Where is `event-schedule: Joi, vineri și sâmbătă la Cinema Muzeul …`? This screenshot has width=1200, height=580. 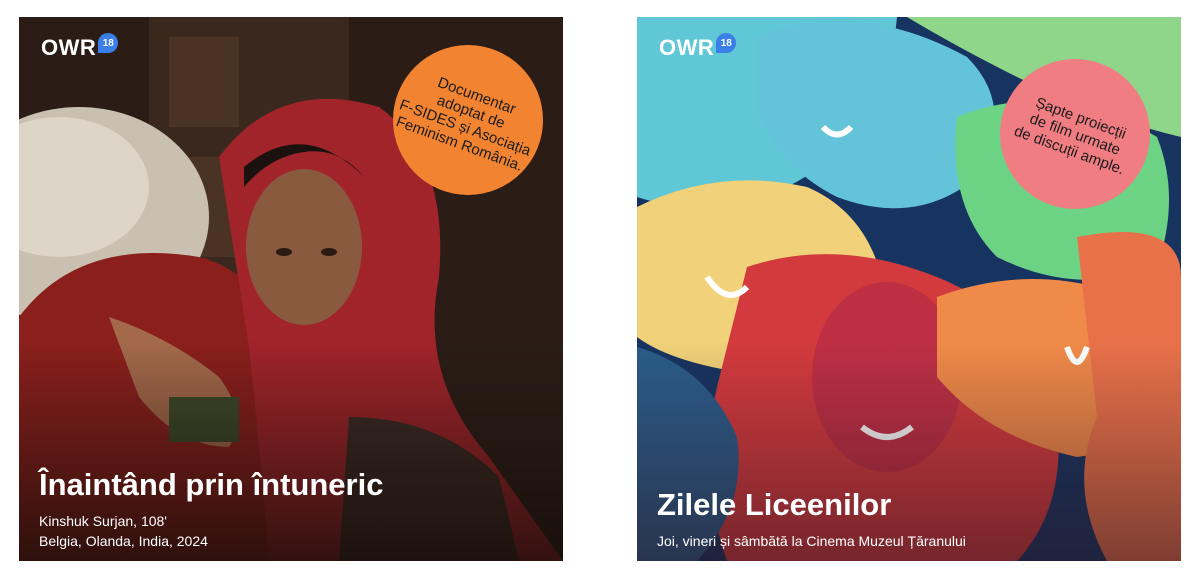 event-schedule: Joi, vineri și sâmbătă la Cinema Muzeul … is located at coordinates (811, 541).